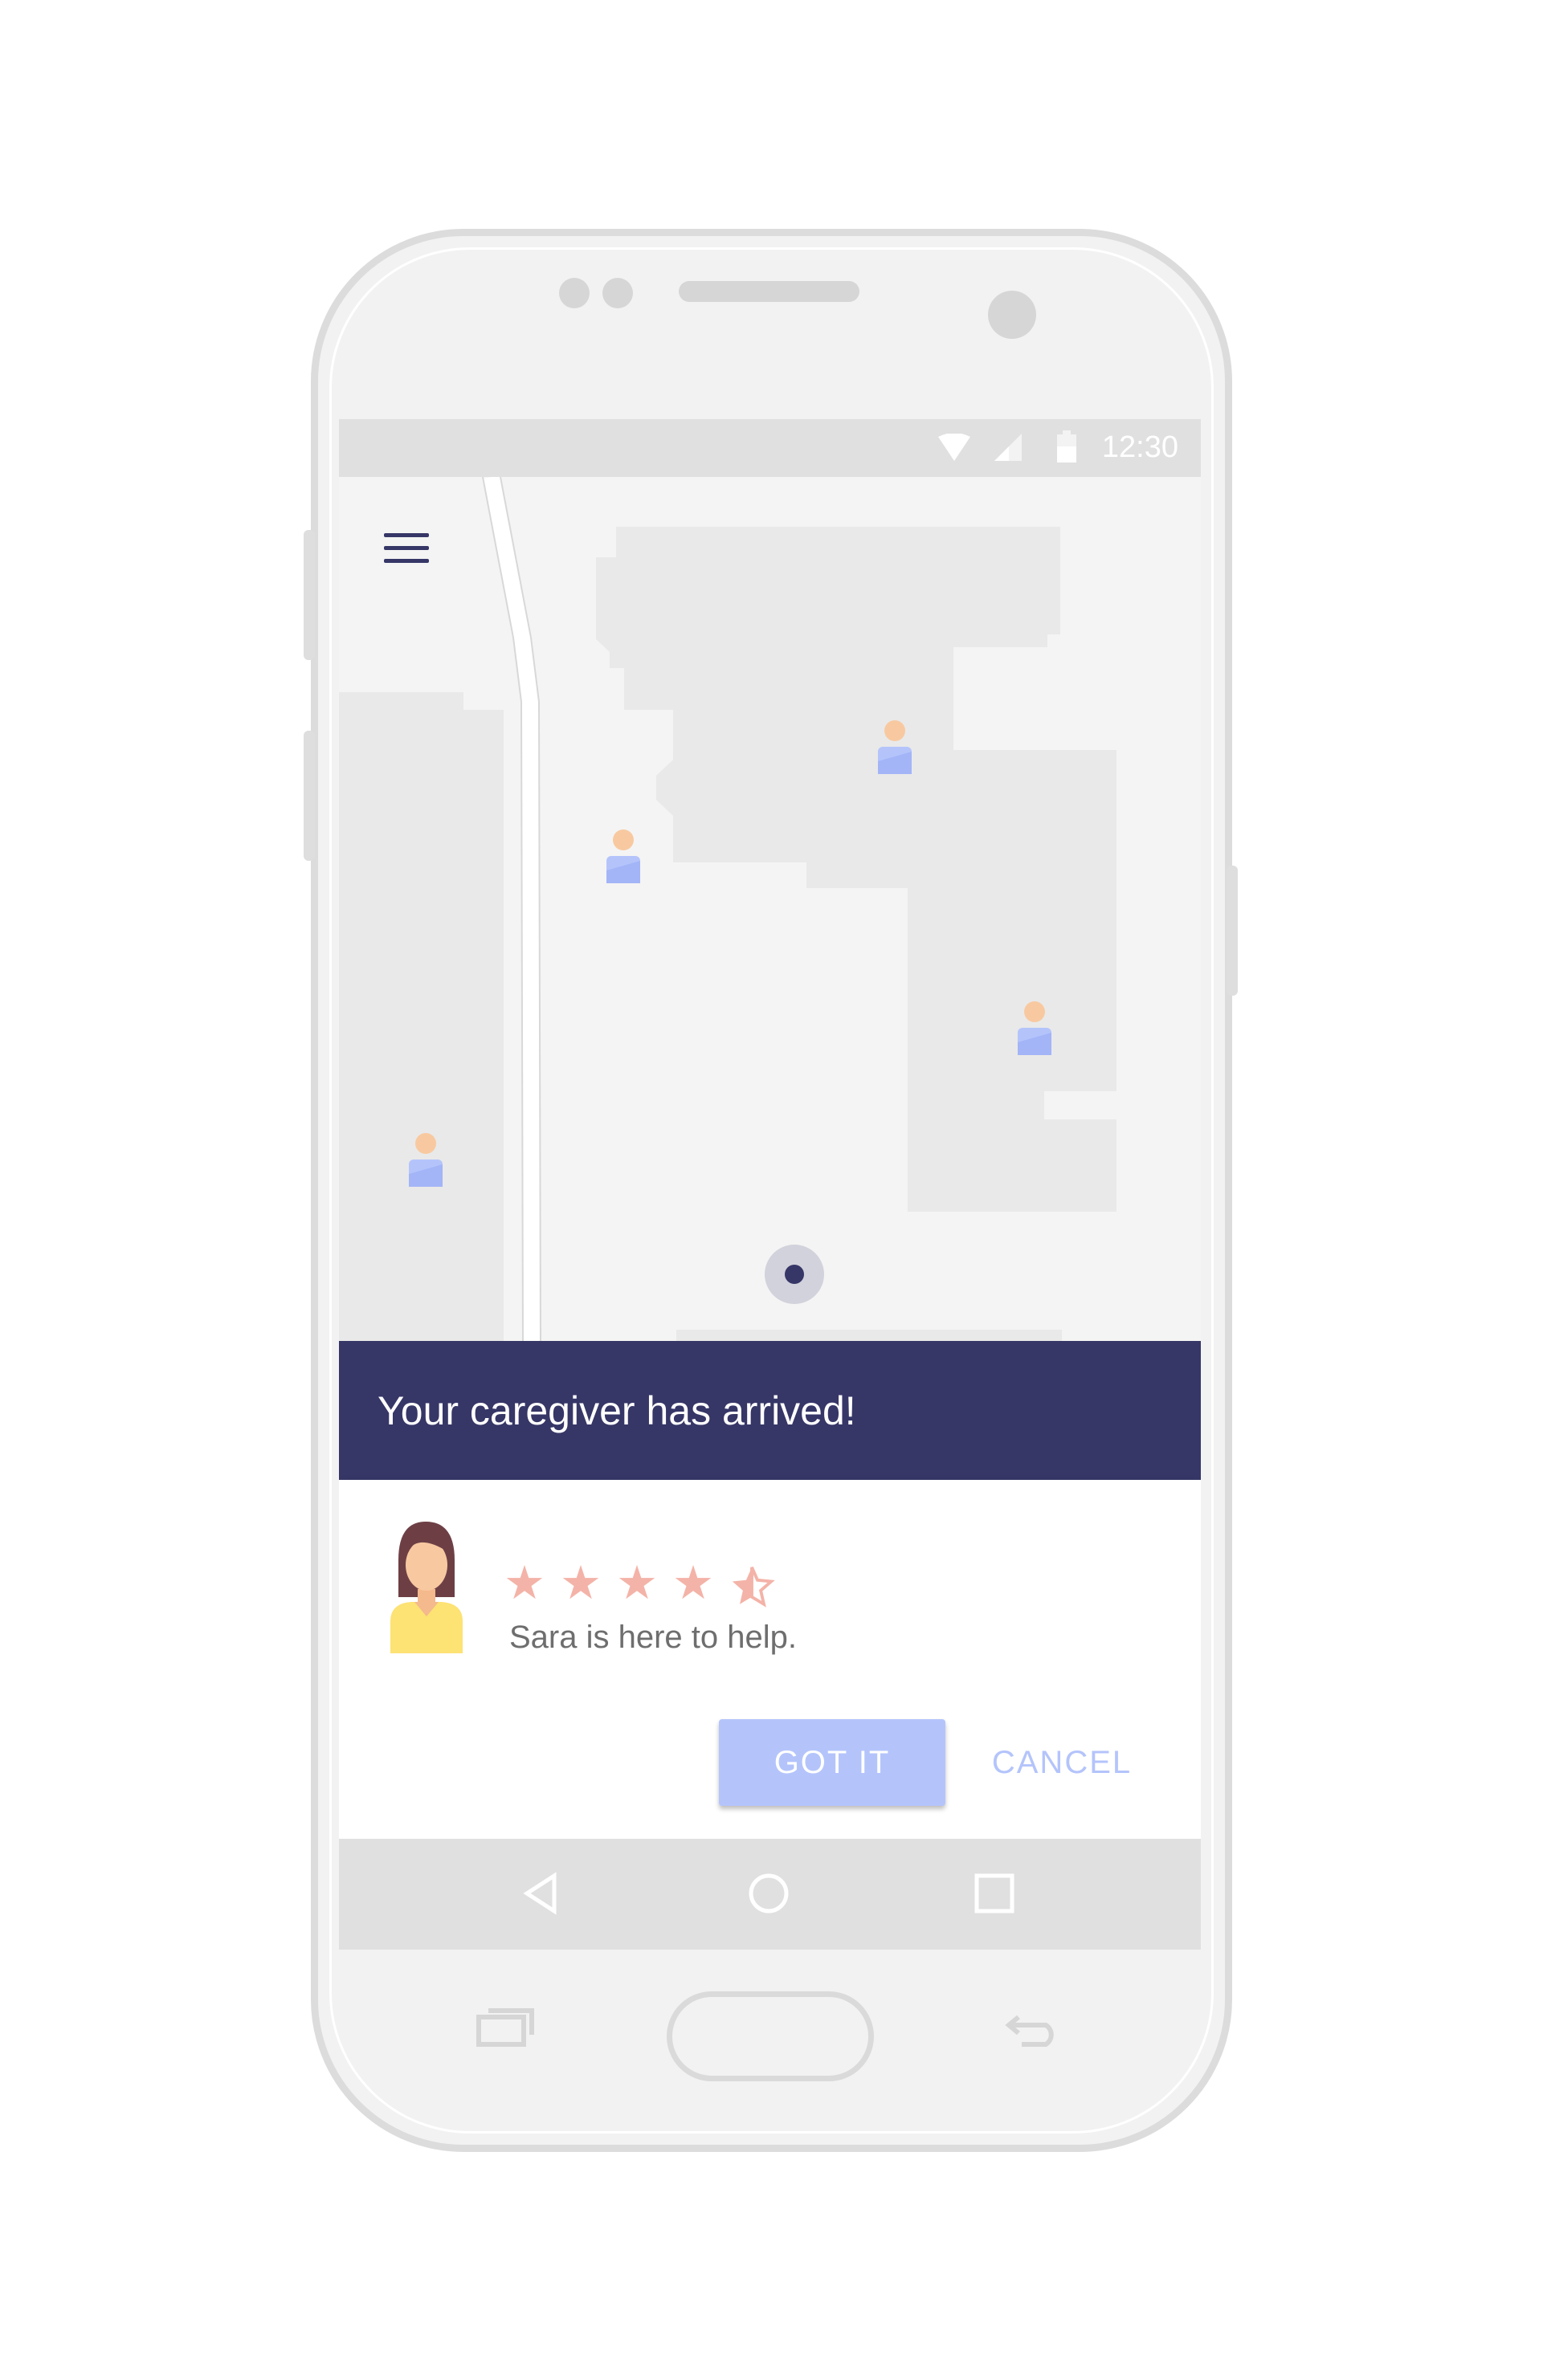 This screenshot has width=1543, height=2380. I want to click on android-nav-bar, so click(770, 1895).